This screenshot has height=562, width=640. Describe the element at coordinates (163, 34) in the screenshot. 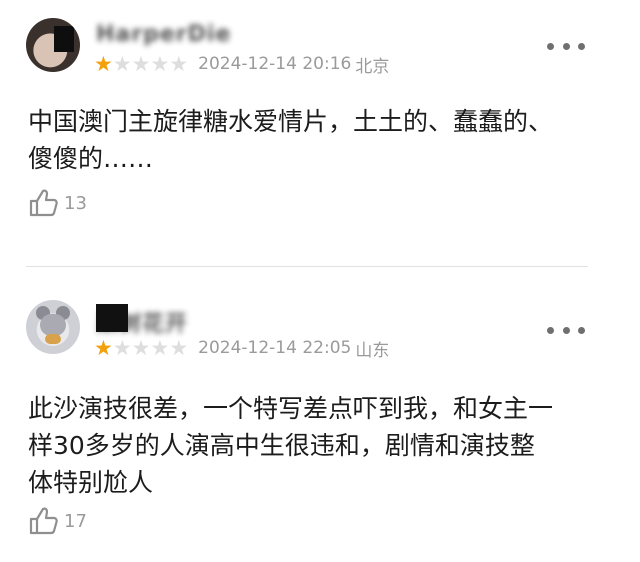

I see `username: HarperDie` at that location.